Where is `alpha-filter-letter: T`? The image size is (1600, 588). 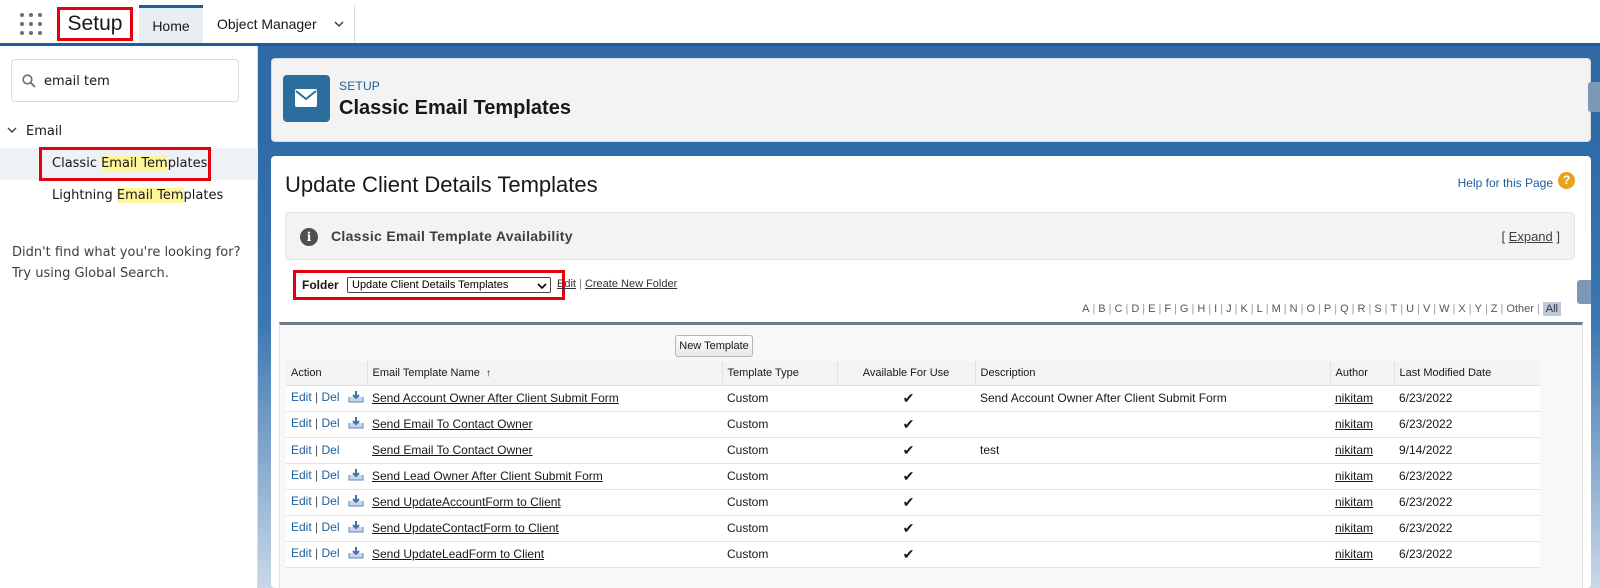 alpha-filter-letter: T is located at coordinates (1394, 309).